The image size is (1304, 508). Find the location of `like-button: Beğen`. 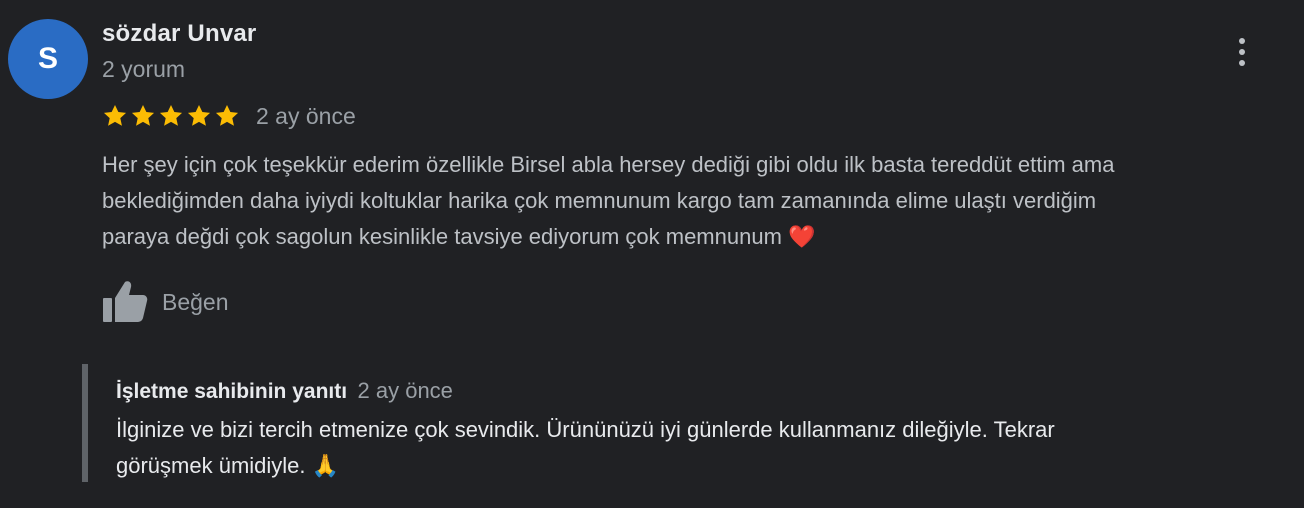

like-button: Beğen is located at coordinates (165, 302).